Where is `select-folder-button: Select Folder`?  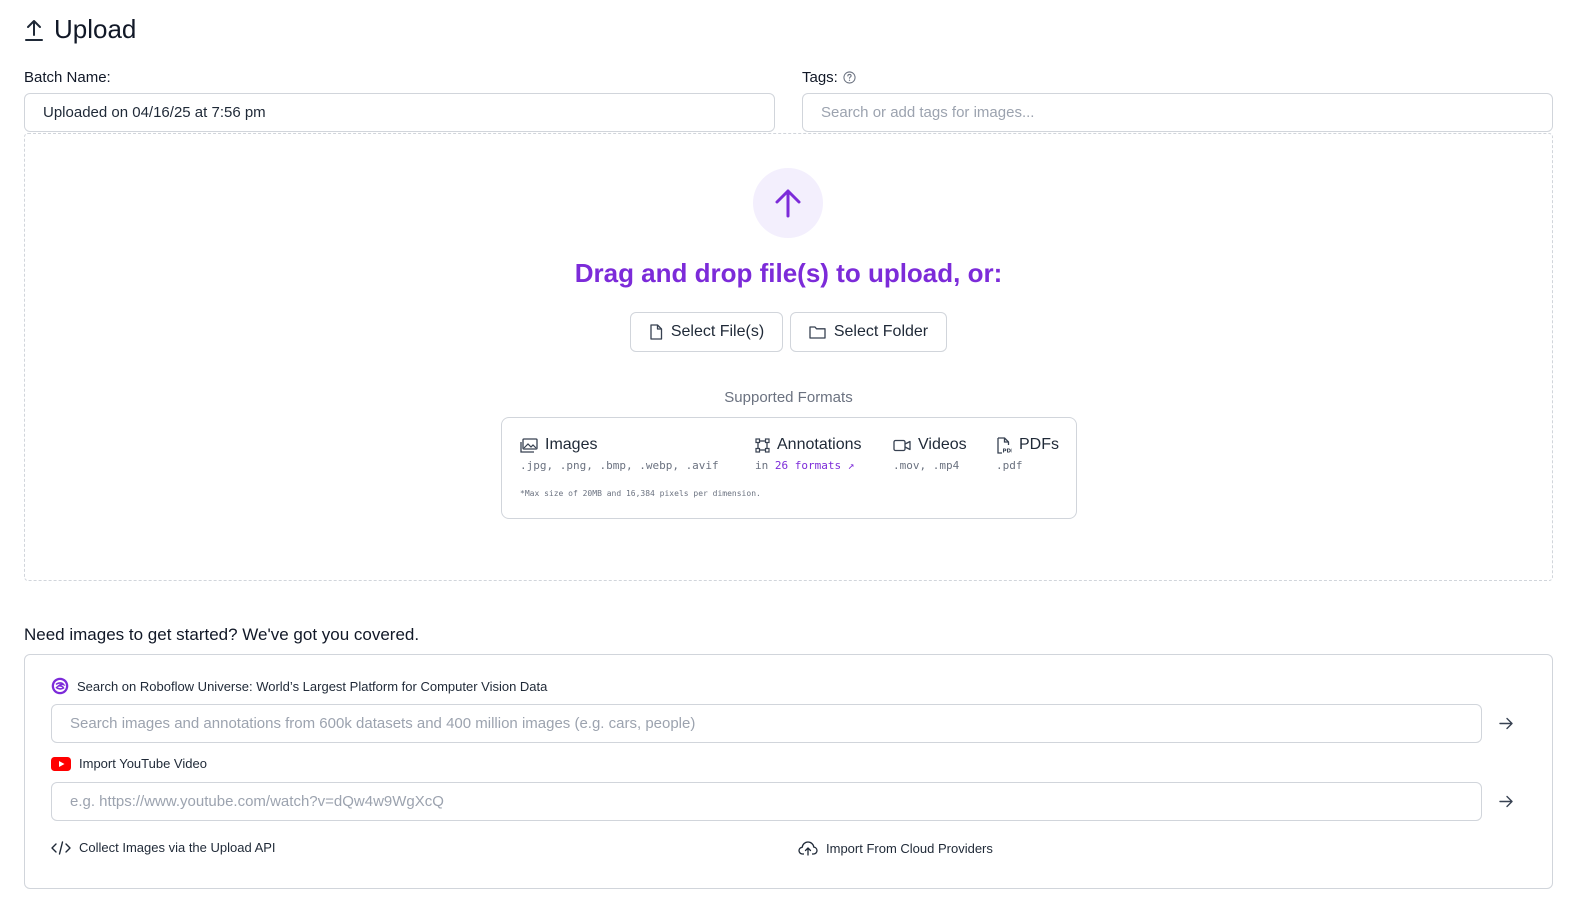
select-folder-button: Select Folder is located at coordinates (868, 332).